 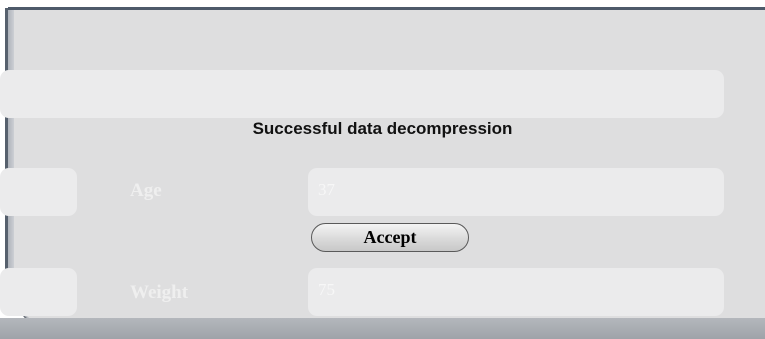 I want to click on top-text-field, so click(x=362, y=94).